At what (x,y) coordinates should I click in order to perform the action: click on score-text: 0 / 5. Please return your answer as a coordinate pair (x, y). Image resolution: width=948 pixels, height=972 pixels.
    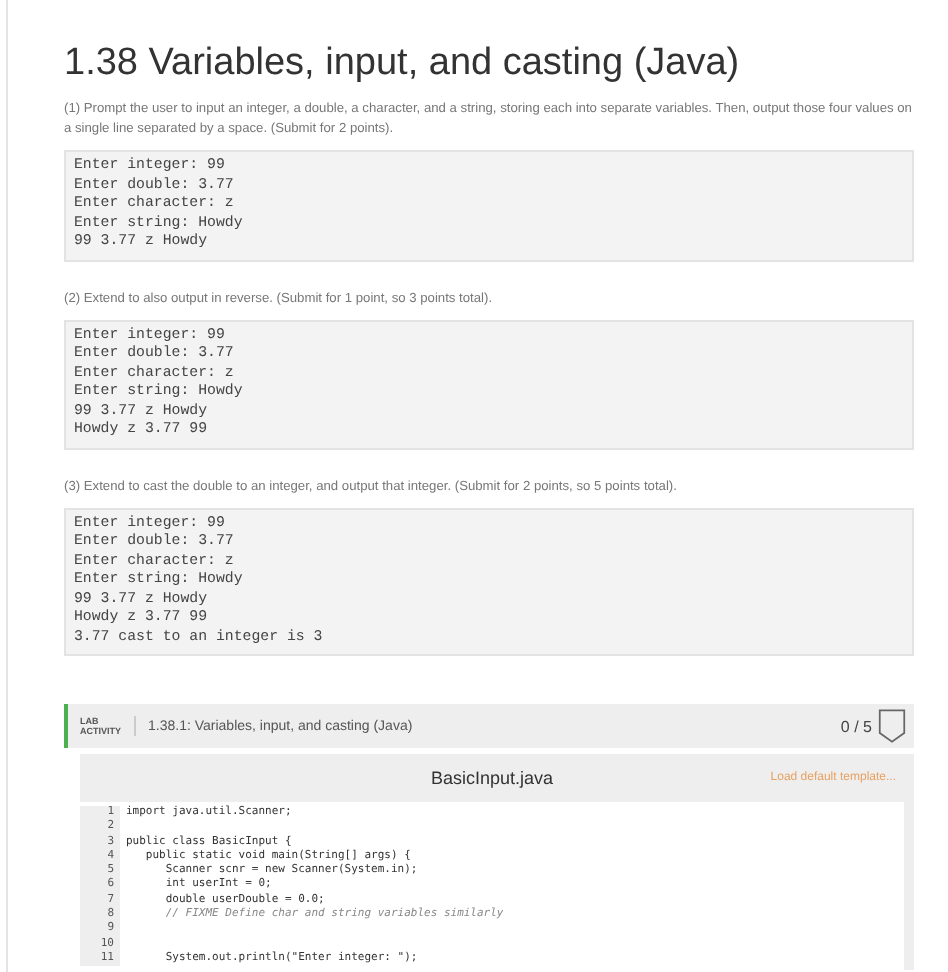
    Looking at the image, I should click on (856, 726).